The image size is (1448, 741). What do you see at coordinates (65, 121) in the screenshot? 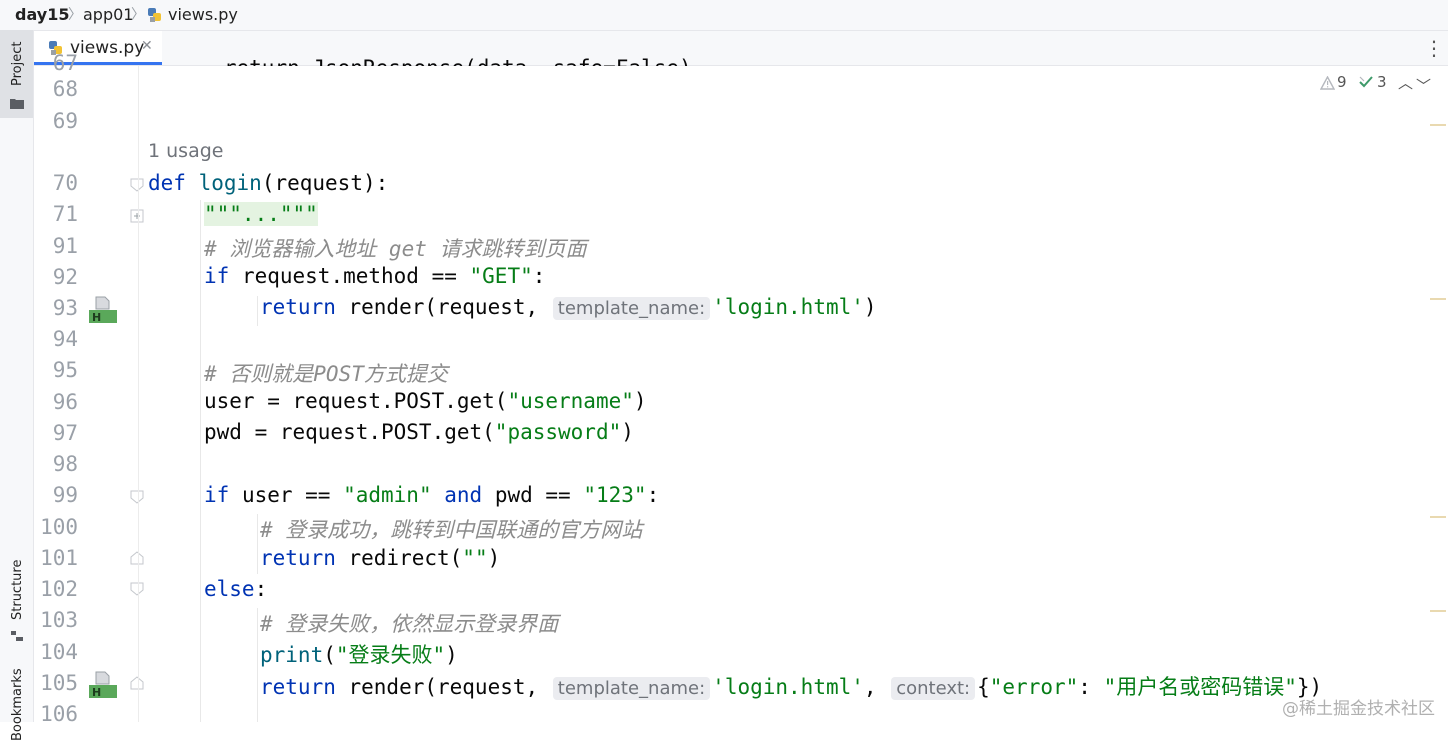
I see `line-number: 69` at bounding box center [65, 121].